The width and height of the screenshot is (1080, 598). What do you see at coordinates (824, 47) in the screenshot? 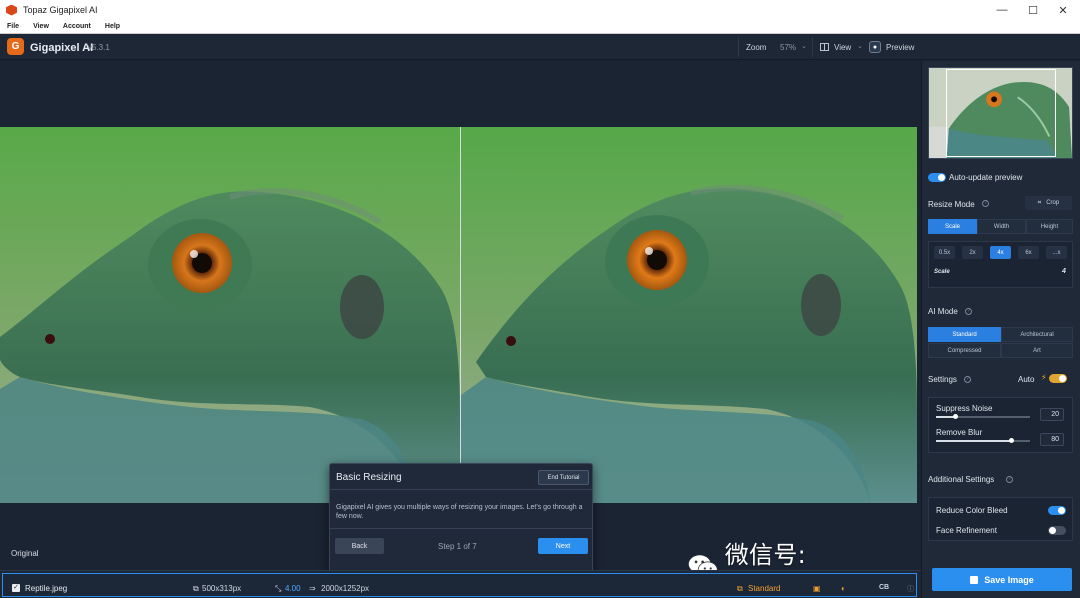
I see `split-view-icon` at bounding box center [824, 47].